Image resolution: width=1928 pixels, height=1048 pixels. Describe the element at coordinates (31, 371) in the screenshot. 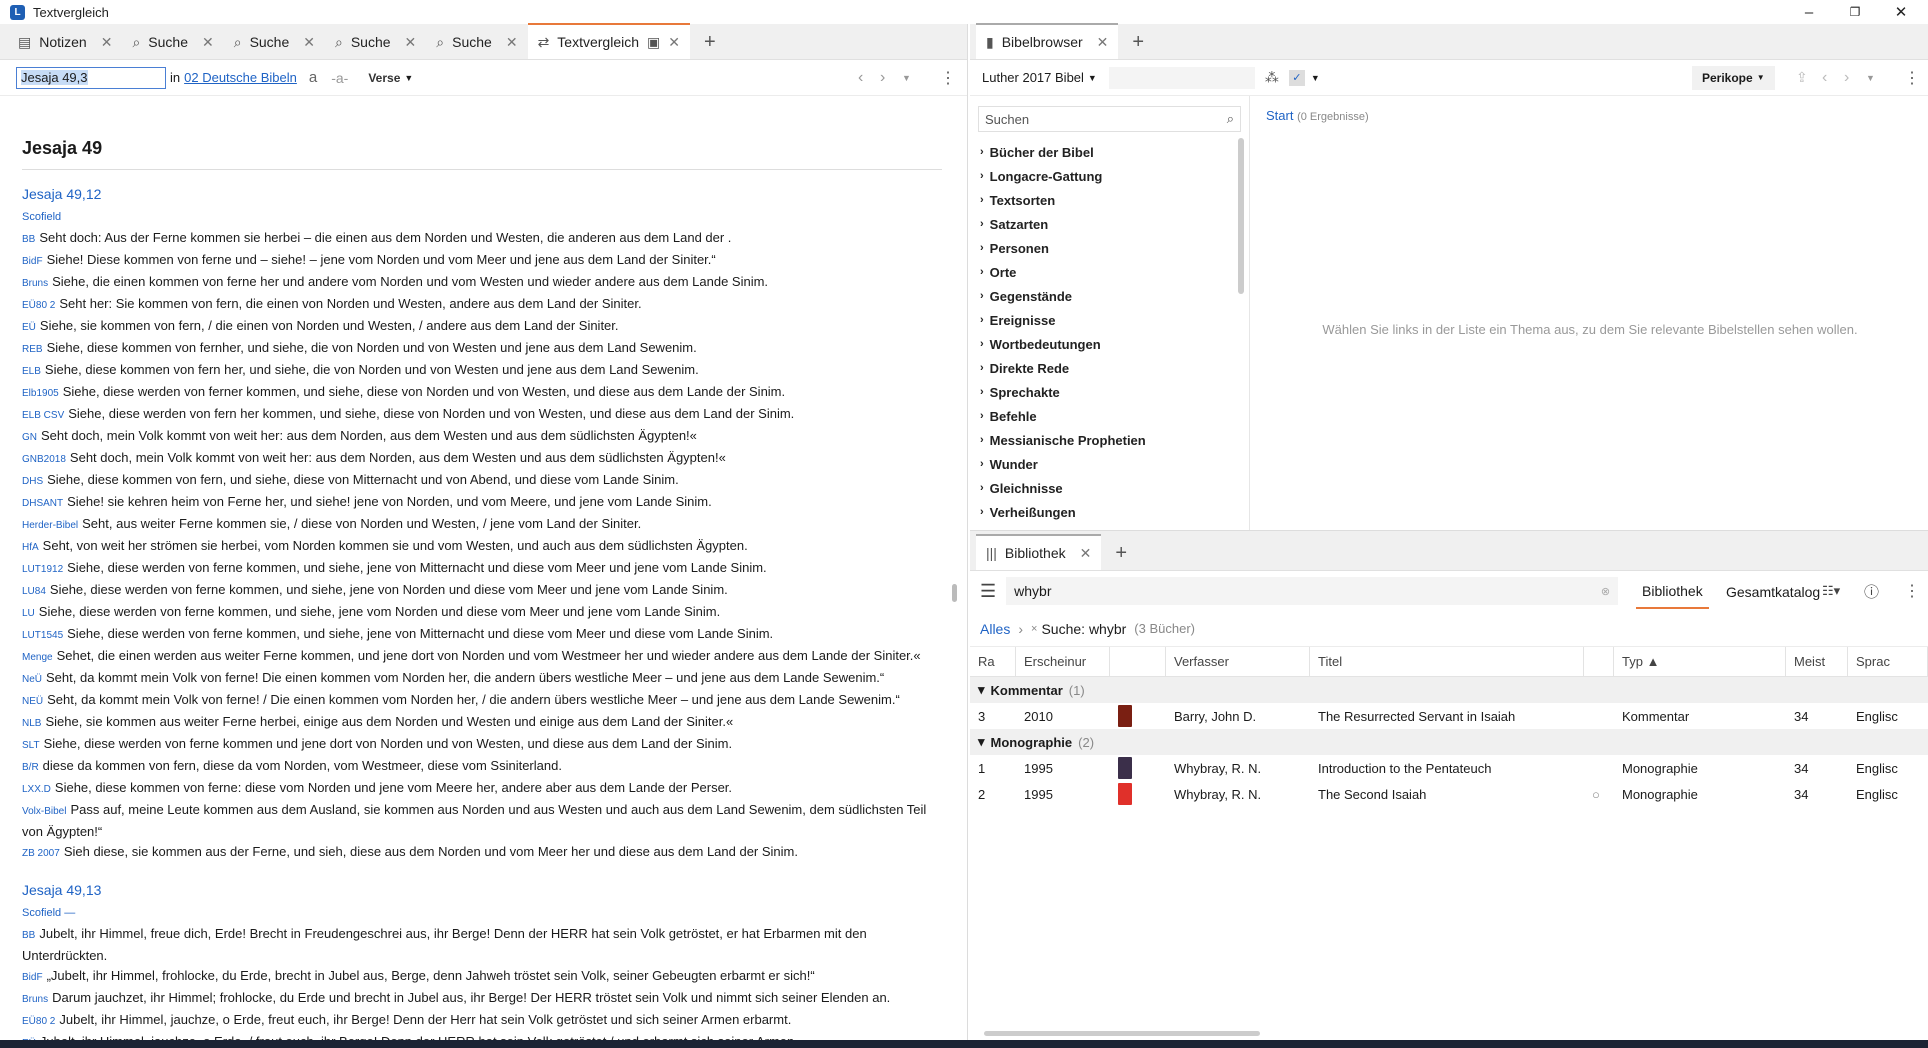

I see `bible-abbreviation: ELB` at that location.